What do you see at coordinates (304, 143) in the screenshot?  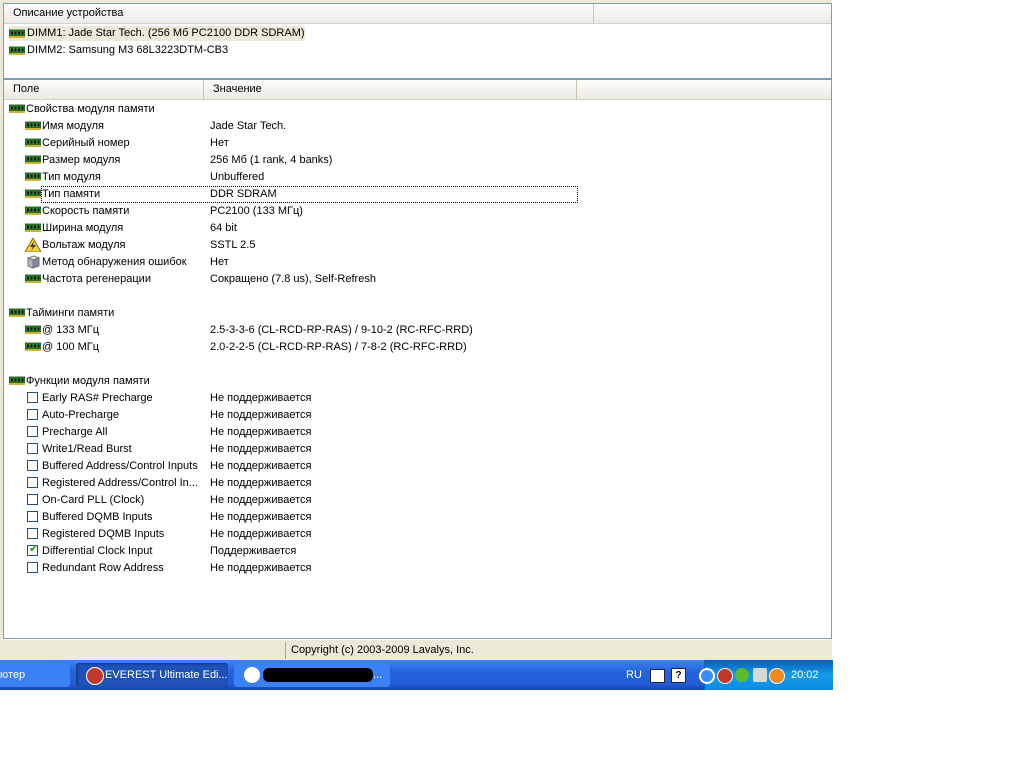 I see `property-row: Серийный номер Нет` at bounding box center [304, 143].